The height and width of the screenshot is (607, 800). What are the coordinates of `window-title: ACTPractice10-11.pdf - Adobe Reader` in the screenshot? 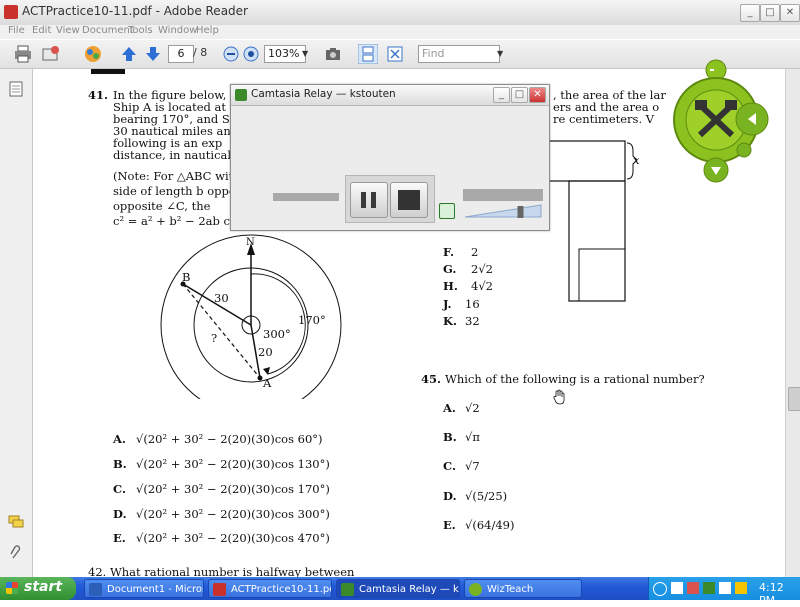 It's located at (135, 11).